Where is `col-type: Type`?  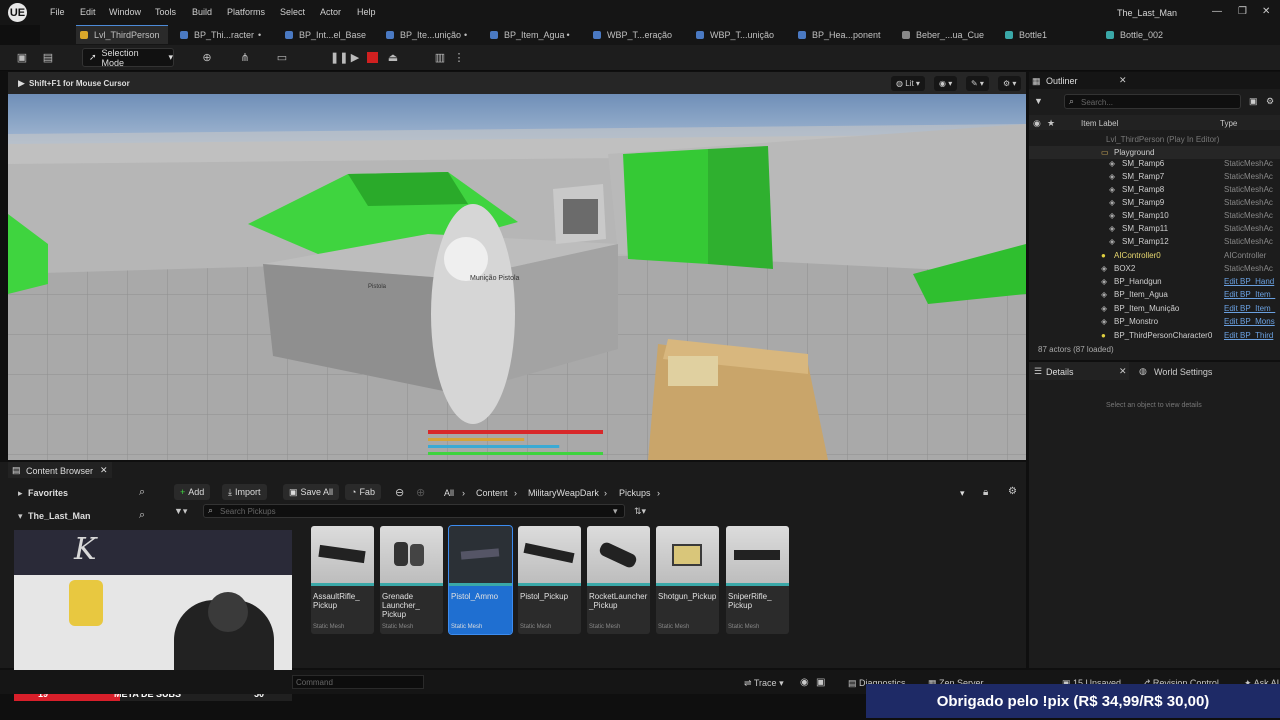 col-type: Type is located at coordinates (1228, 123).